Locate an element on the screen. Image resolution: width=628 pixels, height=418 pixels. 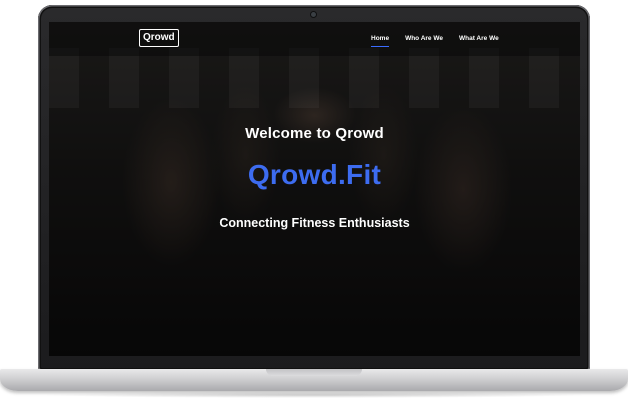
nav-links: Home Who Are We What Are We is located at coordinates (435, 40).